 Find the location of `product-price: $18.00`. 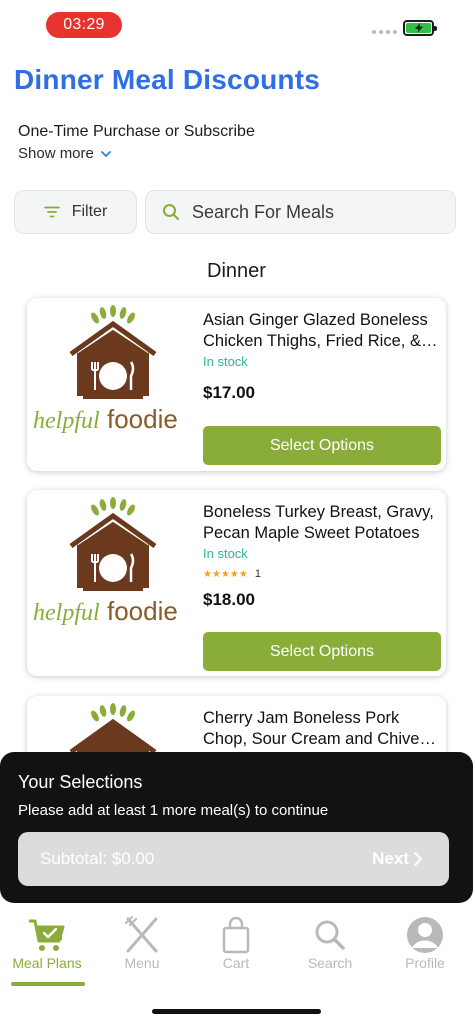

product-price: $18.00 is located at coordinates (229, 599).